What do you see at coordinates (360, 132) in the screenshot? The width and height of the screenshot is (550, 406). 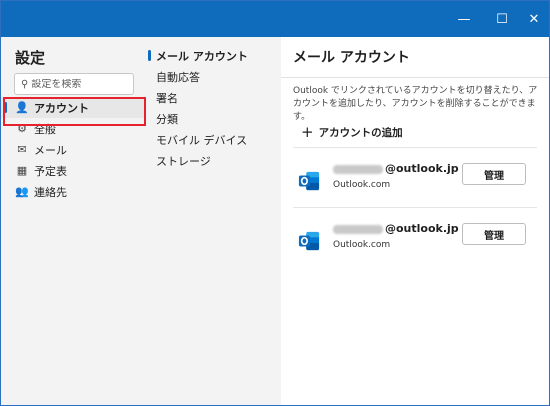 I see `add-account-label: アカウントの追加` at bounding box center [360, 132].